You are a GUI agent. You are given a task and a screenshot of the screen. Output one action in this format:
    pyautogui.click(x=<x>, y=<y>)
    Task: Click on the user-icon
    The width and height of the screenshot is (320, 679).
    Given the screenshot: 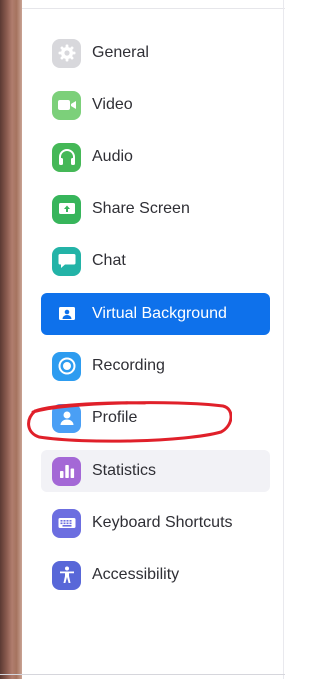 What is the action you would take?
    pyautogui.click(x=66, y=418)
    